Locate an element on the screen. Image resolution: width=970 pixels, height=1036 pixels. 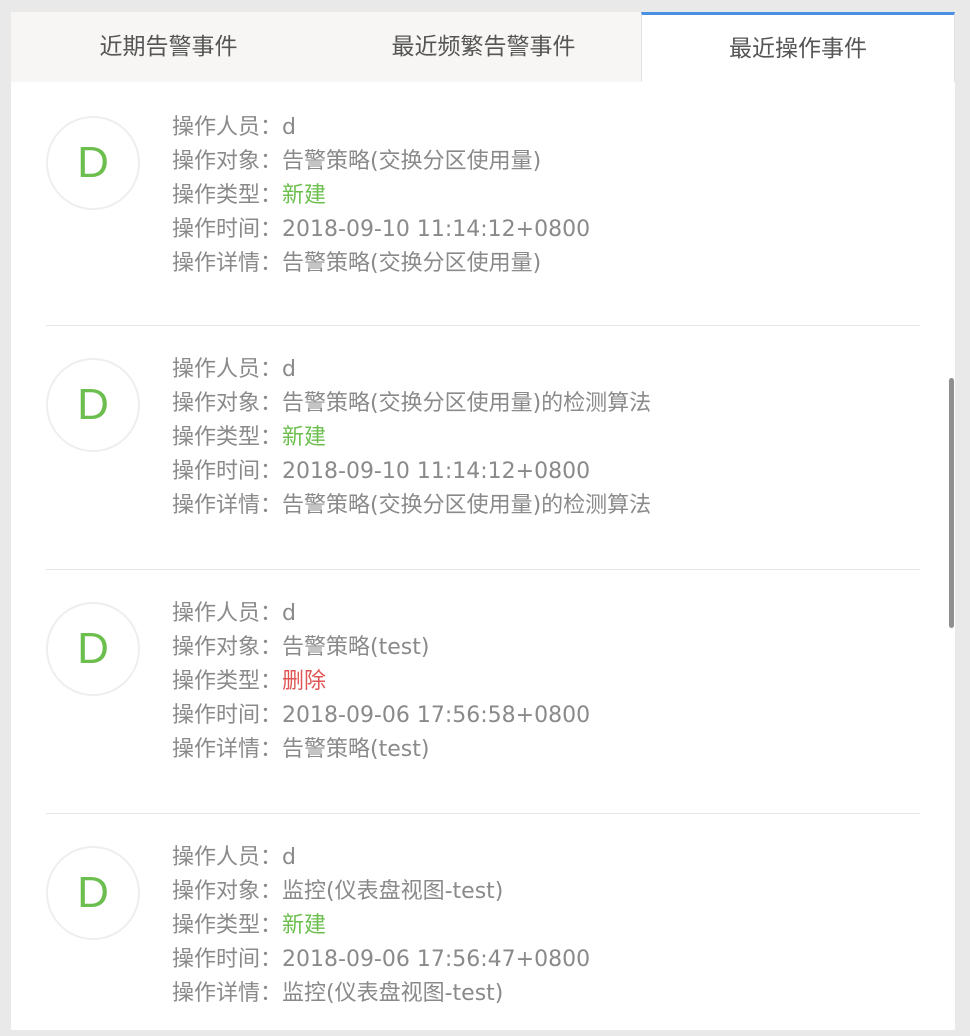
vertical-scrollbar-thumb is located at coordinates (951, 503).